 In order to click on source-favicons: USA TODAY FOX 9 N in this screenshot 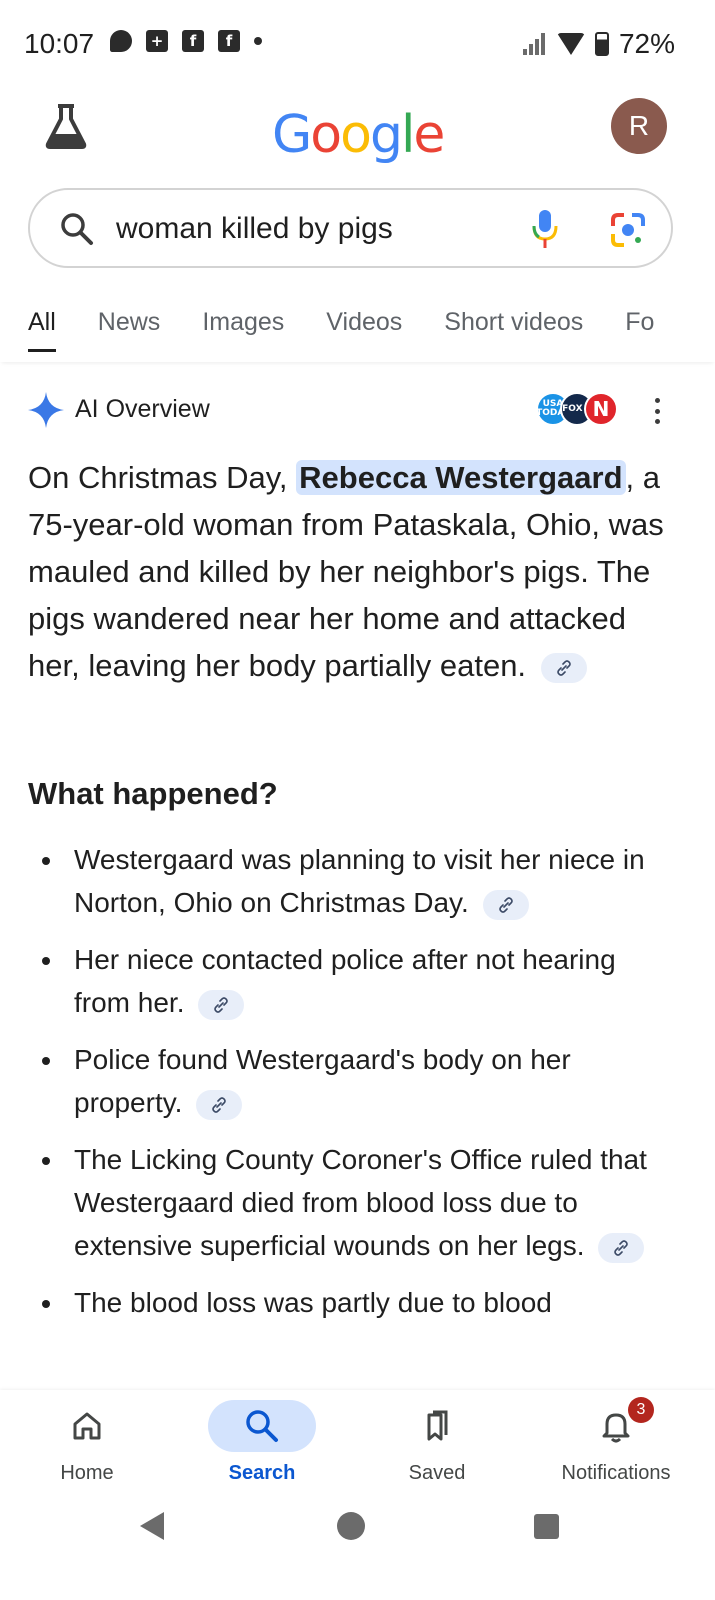, I will do `click(581, 409)`.